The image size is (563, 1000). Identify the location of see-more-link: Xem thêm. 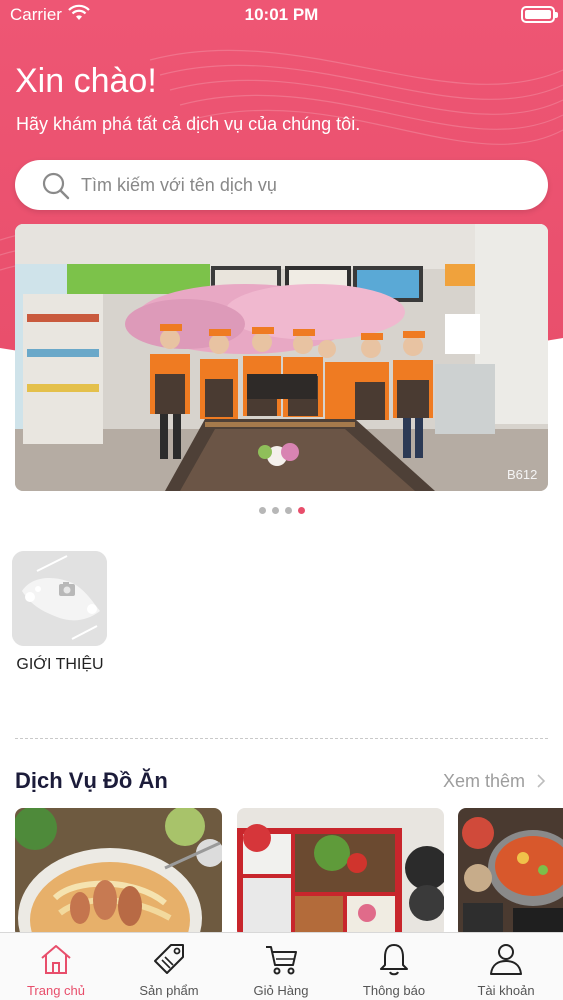
(494, 781).